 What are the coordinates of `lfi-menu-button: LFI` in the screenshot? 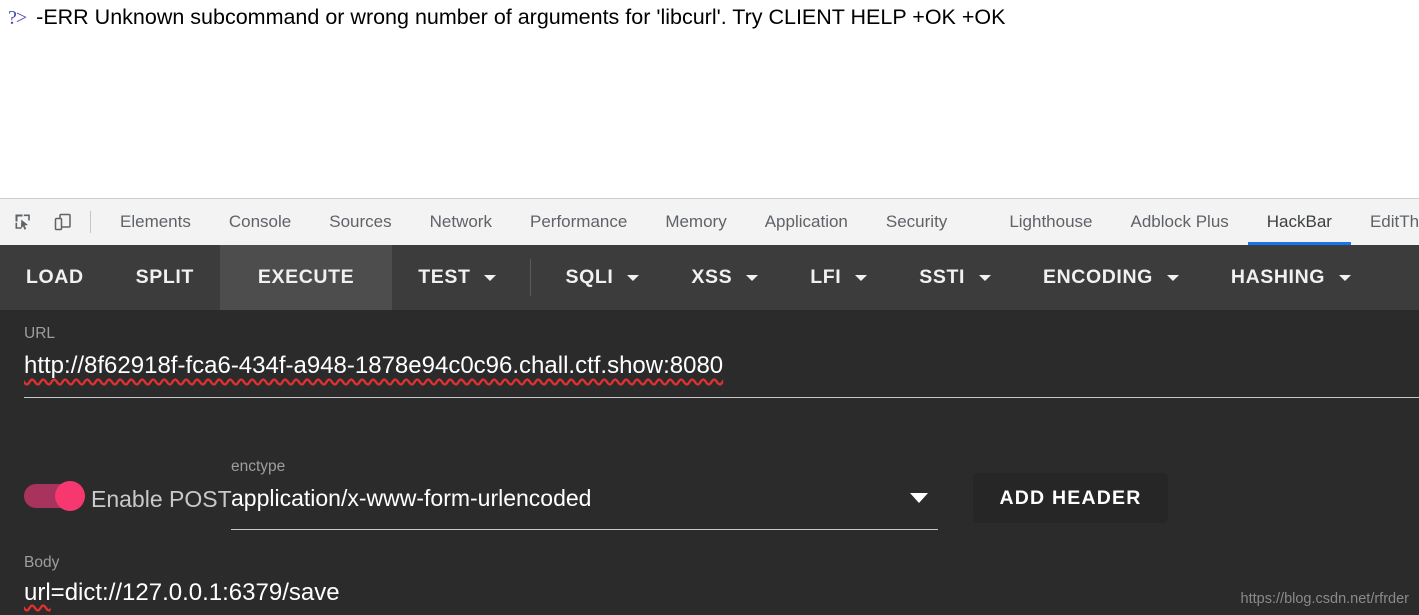 It's located at (838, 277).